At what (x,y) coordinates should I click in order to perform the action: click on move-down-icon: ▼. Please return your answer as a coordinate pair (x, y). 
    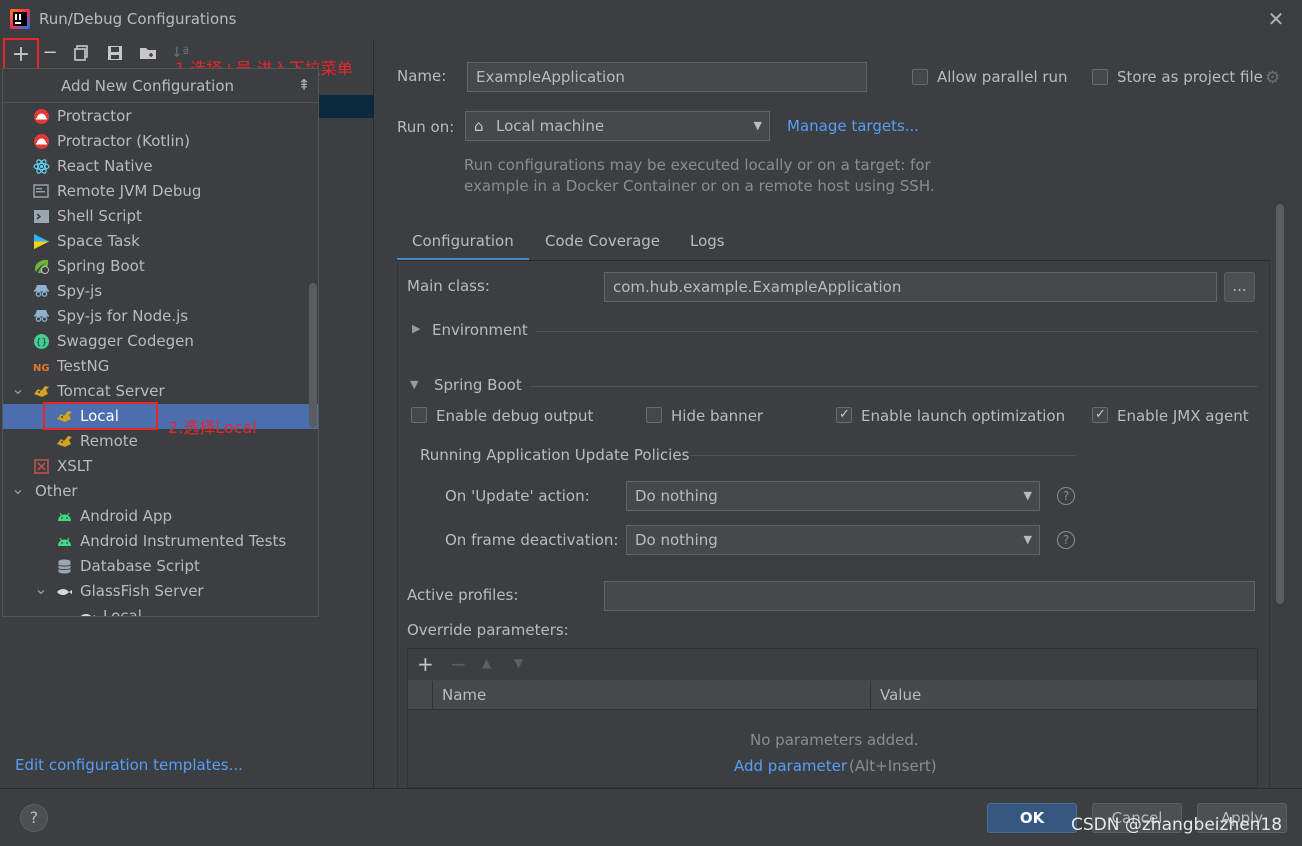
    Looking at the image, I should click on (518, 663).